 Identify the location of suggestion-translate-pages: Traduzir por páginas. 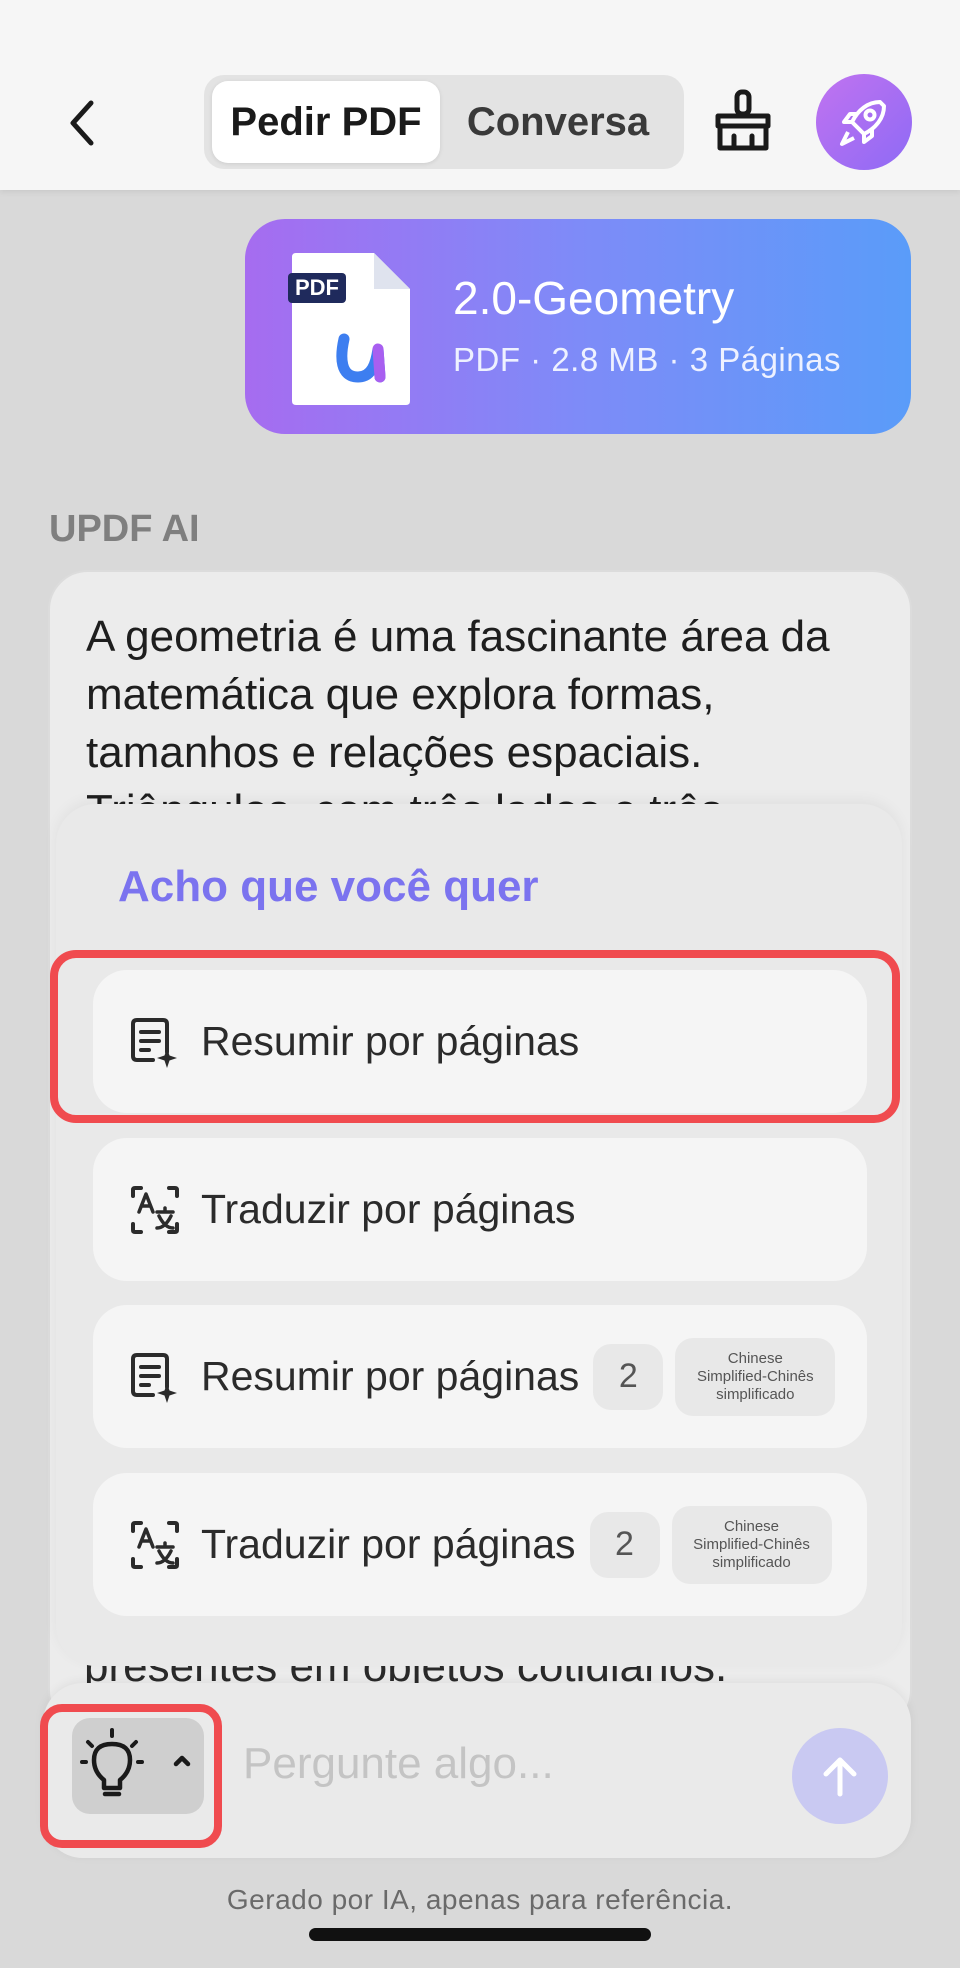
(480, 1209).